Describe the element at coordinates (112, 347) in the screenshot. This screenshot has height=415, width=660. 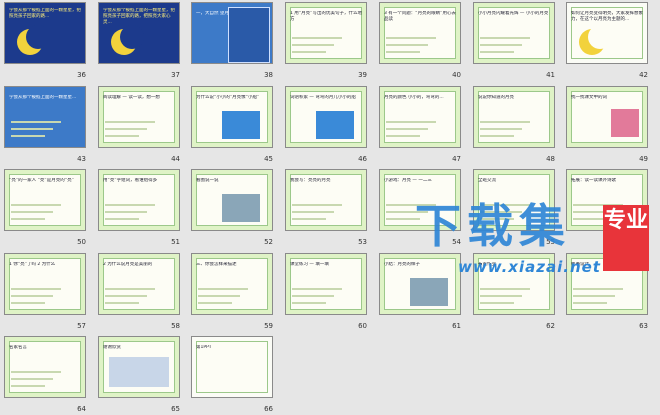
I see `slide-text: 谢谢欣赏` at that location.